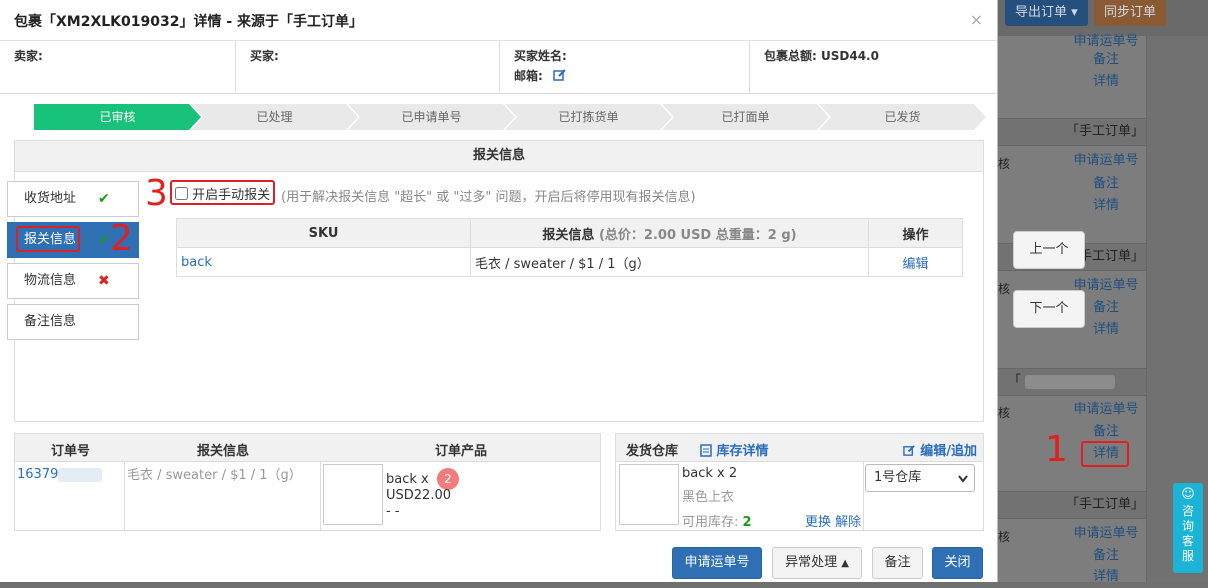 The image size is (1208, 588). What do you see at coordinates (1046, 13) in the screenshot?
I see `export-order-button: 导出订单 ▾` at bounding box center [1046, 13].